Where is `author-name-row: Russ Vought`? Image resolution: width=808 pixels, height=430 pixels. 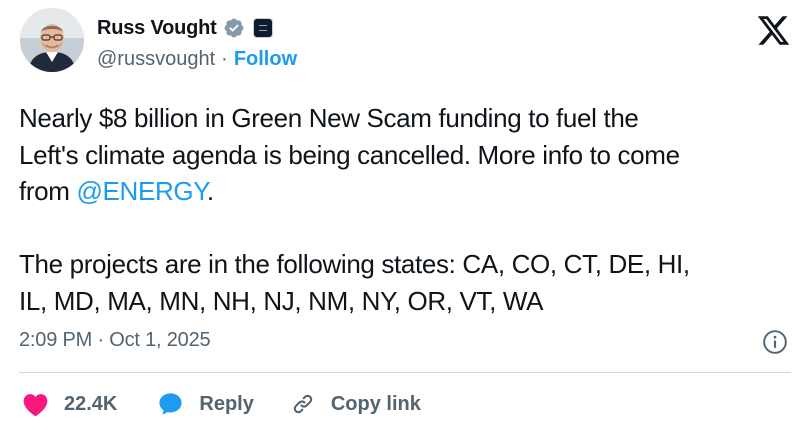
author-name-row: Russ Vought is located at coordinates (185, 28).